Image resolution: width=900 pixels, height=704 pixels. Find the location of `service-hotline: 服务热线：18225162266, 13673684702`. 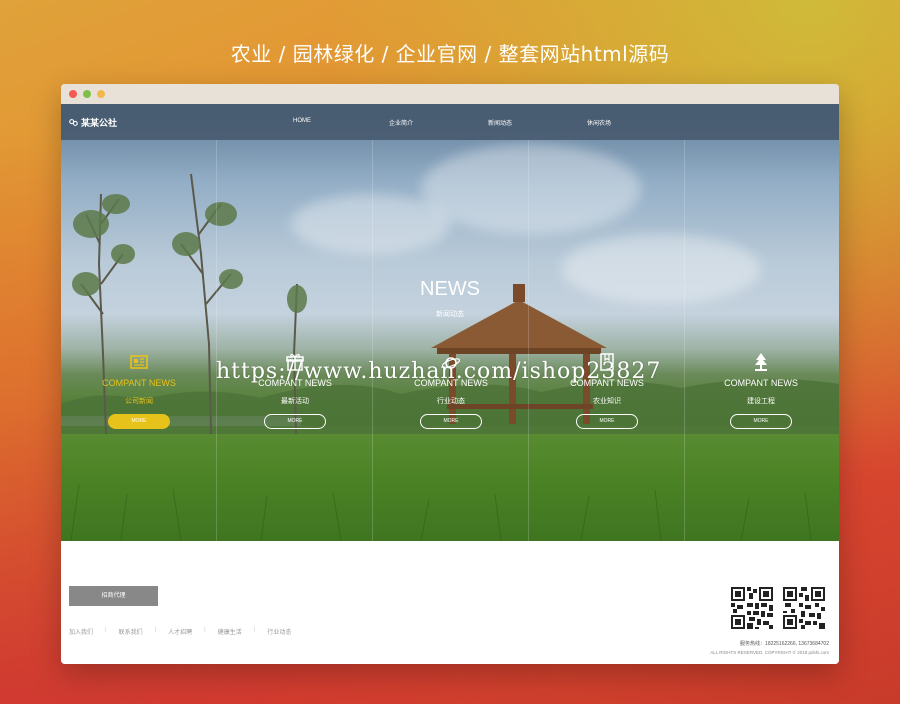

service-hotline: 服务热线：18225162266, 13673684702 is located at coordinates (784, 644).